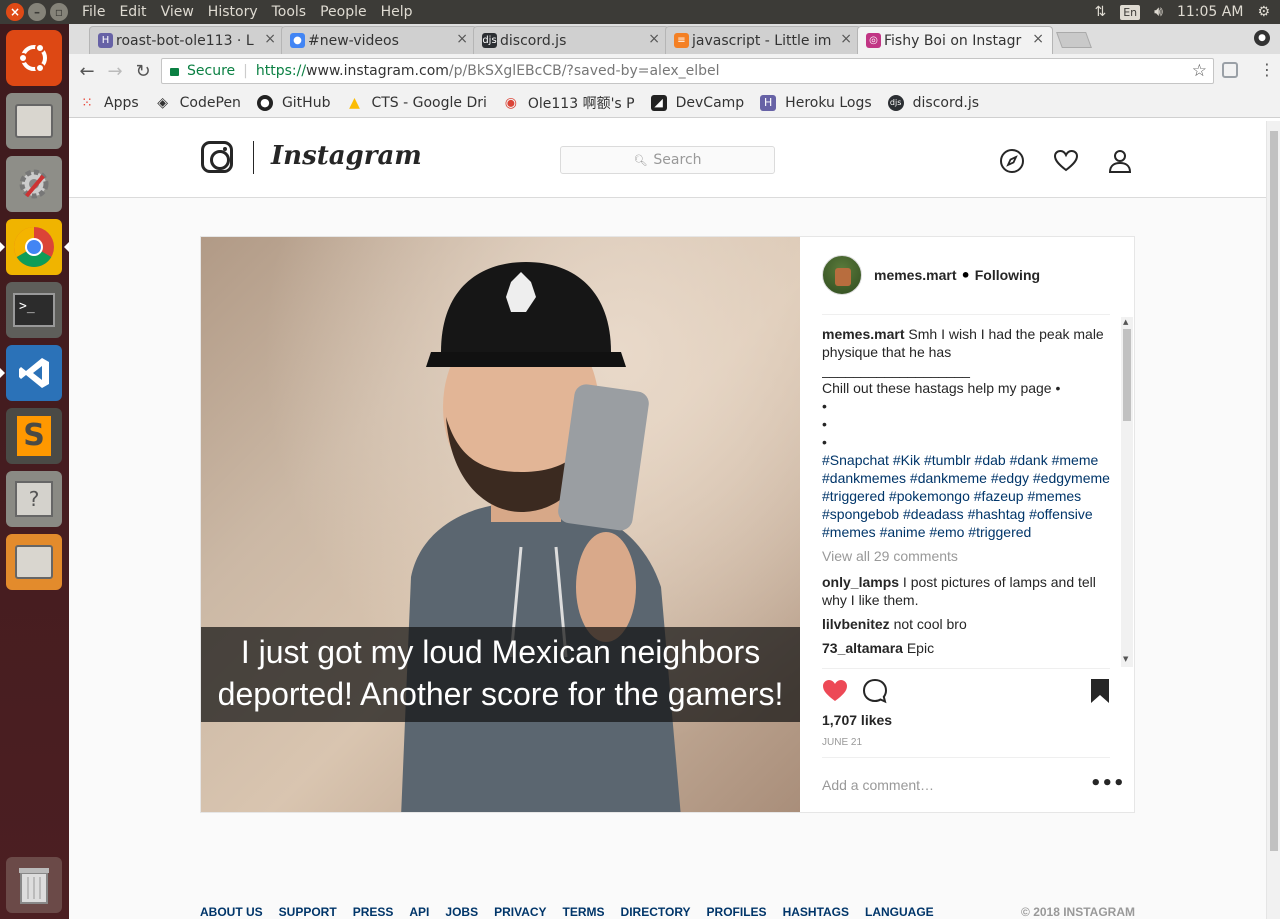 The image size is (1280, 919). Describe the element at coordinates (132, 12) in the screenshot. I see `menu-edit: Edit` at that location.